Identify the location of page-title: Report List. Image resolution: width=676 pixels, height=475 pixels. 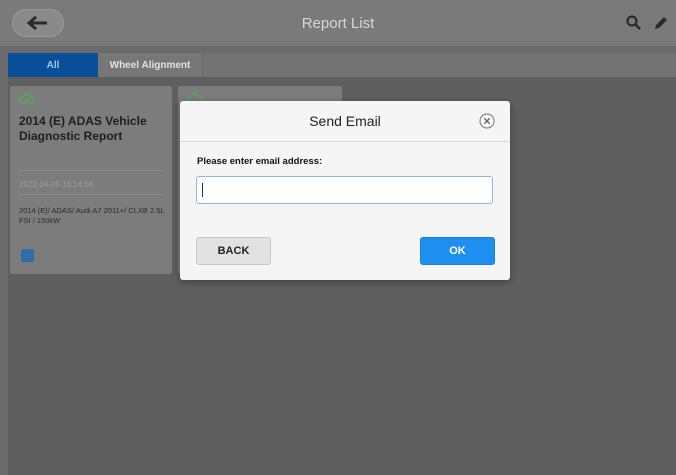
(338, 23).